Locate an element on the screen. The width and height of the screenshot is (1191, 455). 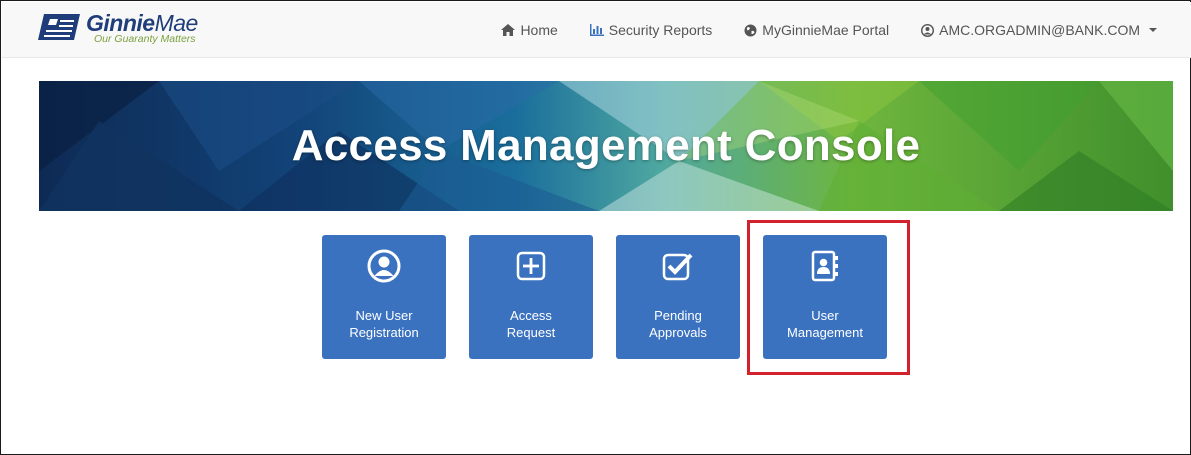
brand-logo: GinnieMae Our Guaranty Matters is located at coordinates (153, 29).